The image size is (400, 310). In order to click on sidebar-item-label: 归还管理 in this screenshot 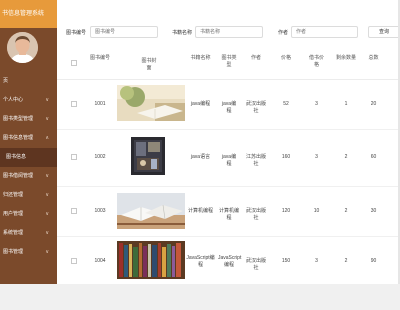, I will do `click(13, 195)`.